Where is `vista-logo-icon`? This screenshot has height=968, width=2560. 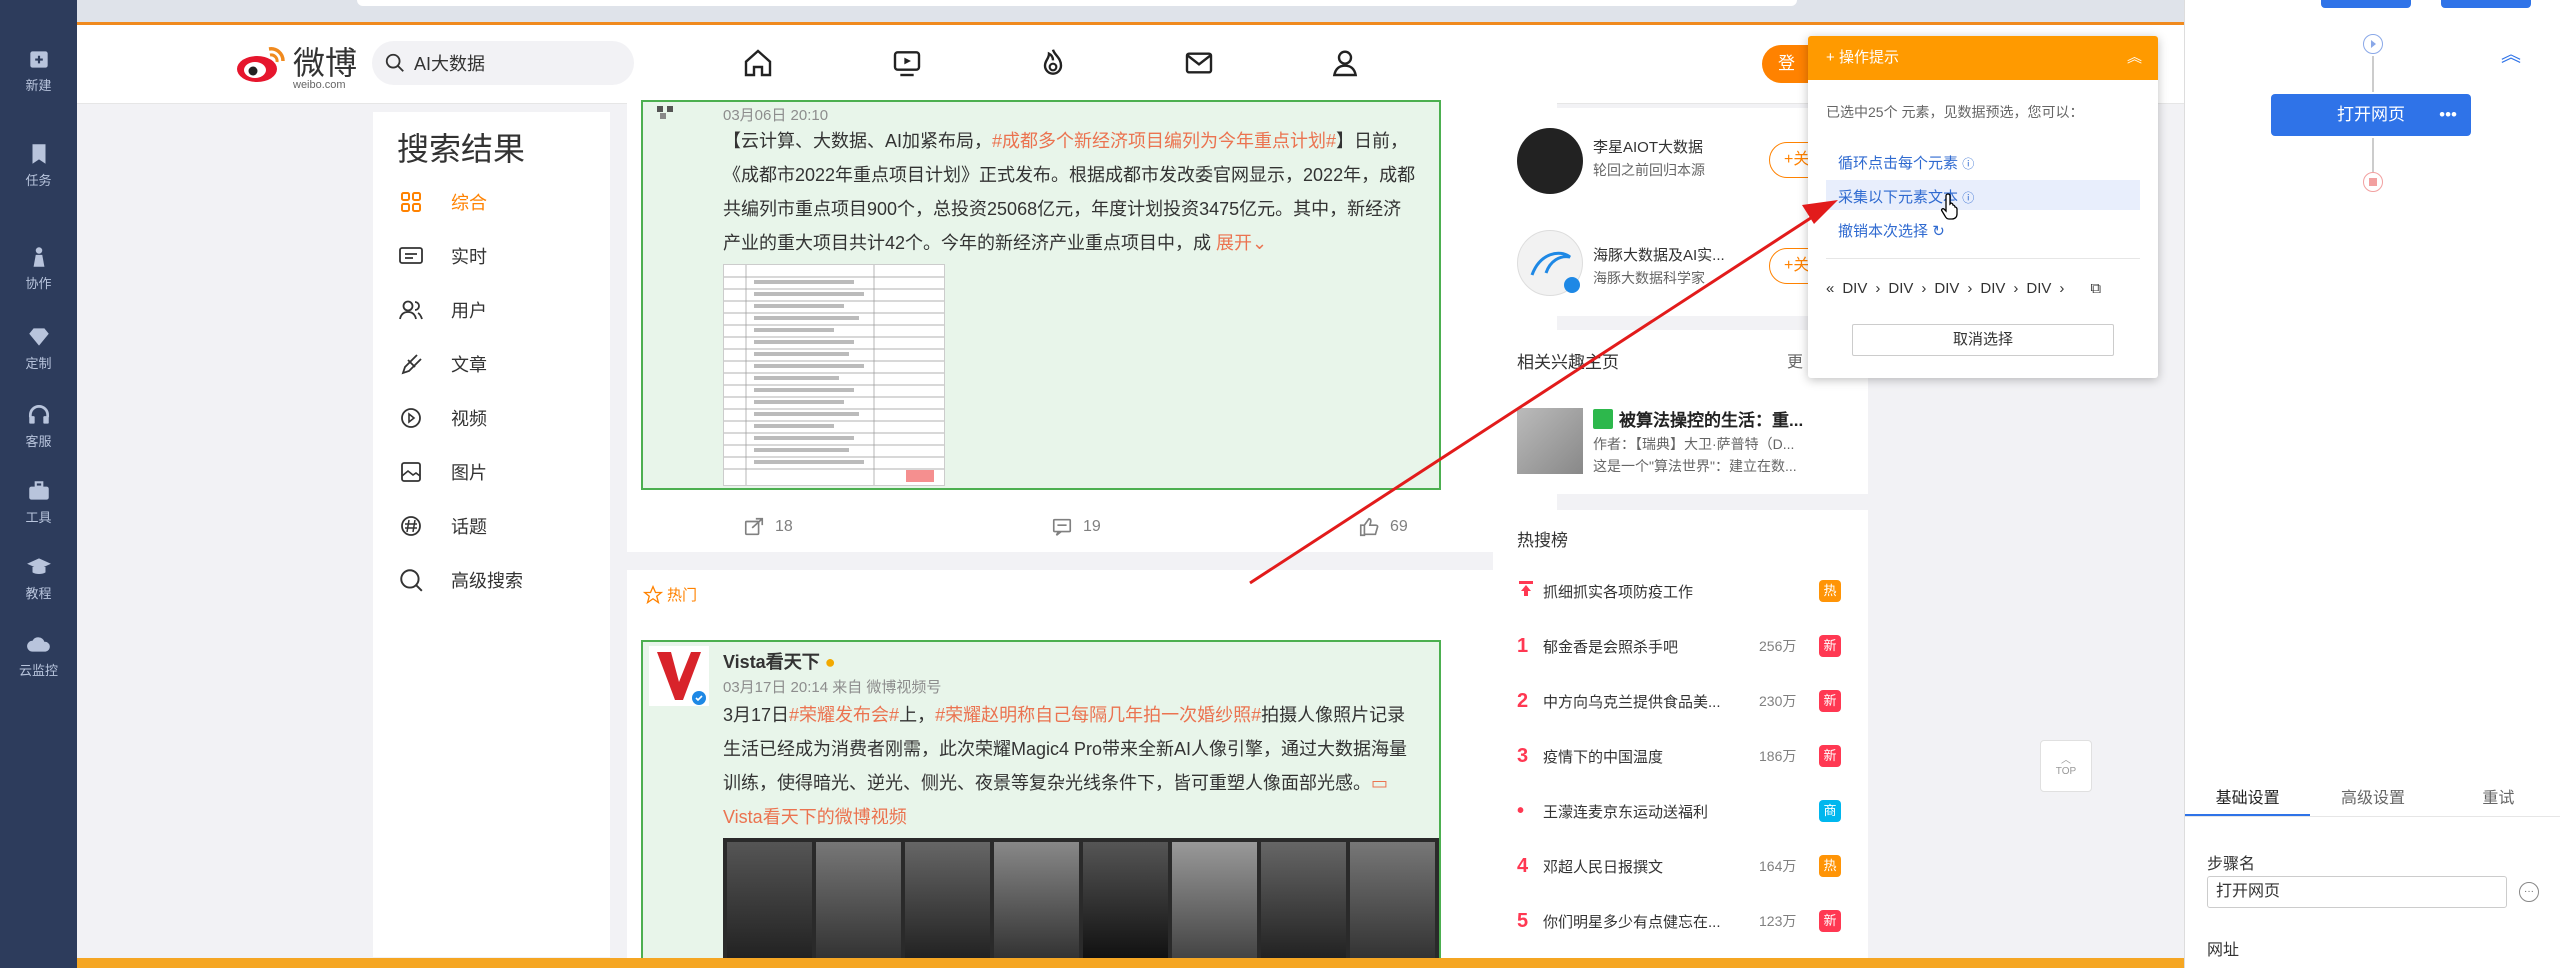 vista-logo-icon is located at coordinates (679, 676).